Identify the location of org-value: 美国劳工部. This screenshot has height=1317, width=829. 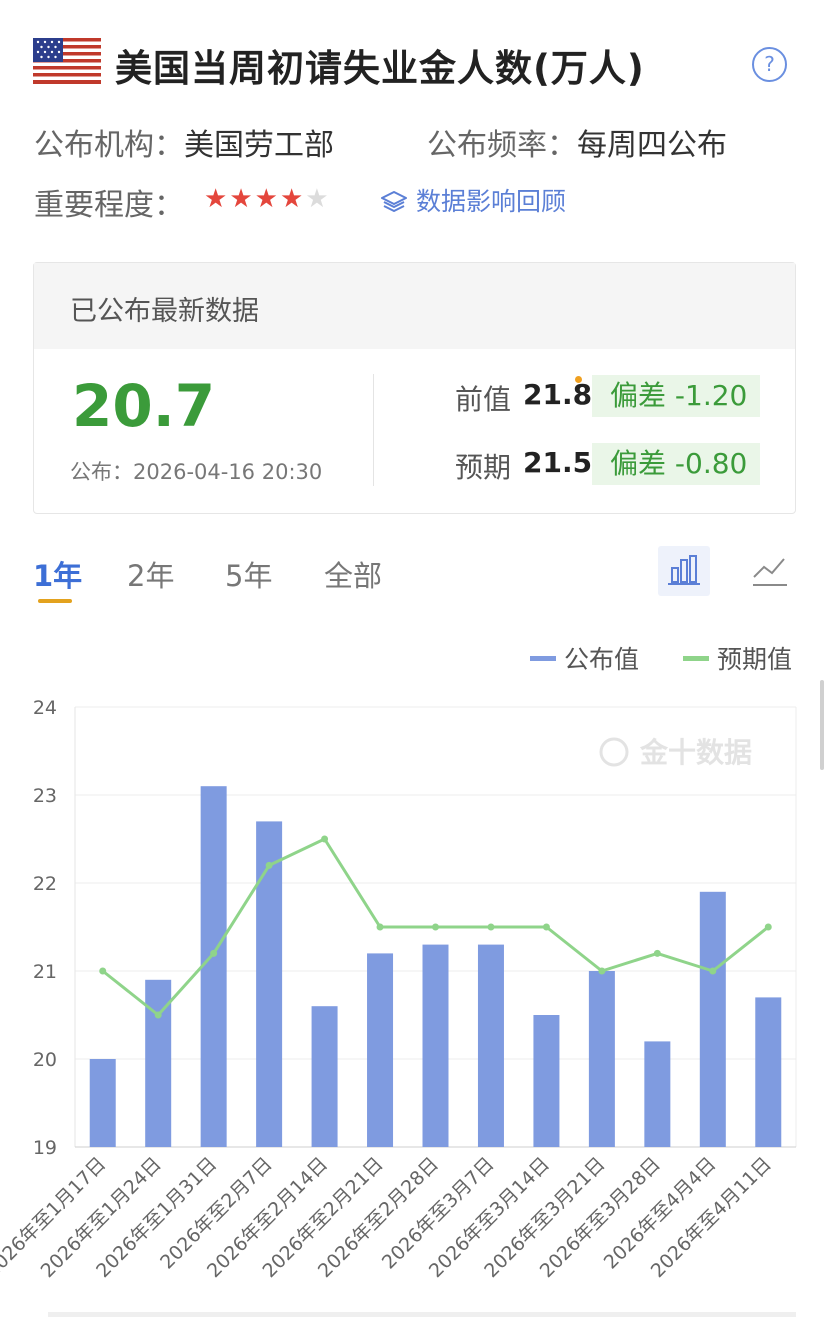
(259, 145).